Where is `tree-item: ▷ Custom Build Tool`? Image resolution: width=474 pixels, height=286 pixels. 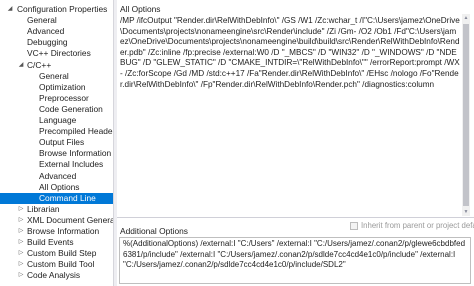
tree-item: ▷ Custom Build Tool is located at coordinates (56, 264).